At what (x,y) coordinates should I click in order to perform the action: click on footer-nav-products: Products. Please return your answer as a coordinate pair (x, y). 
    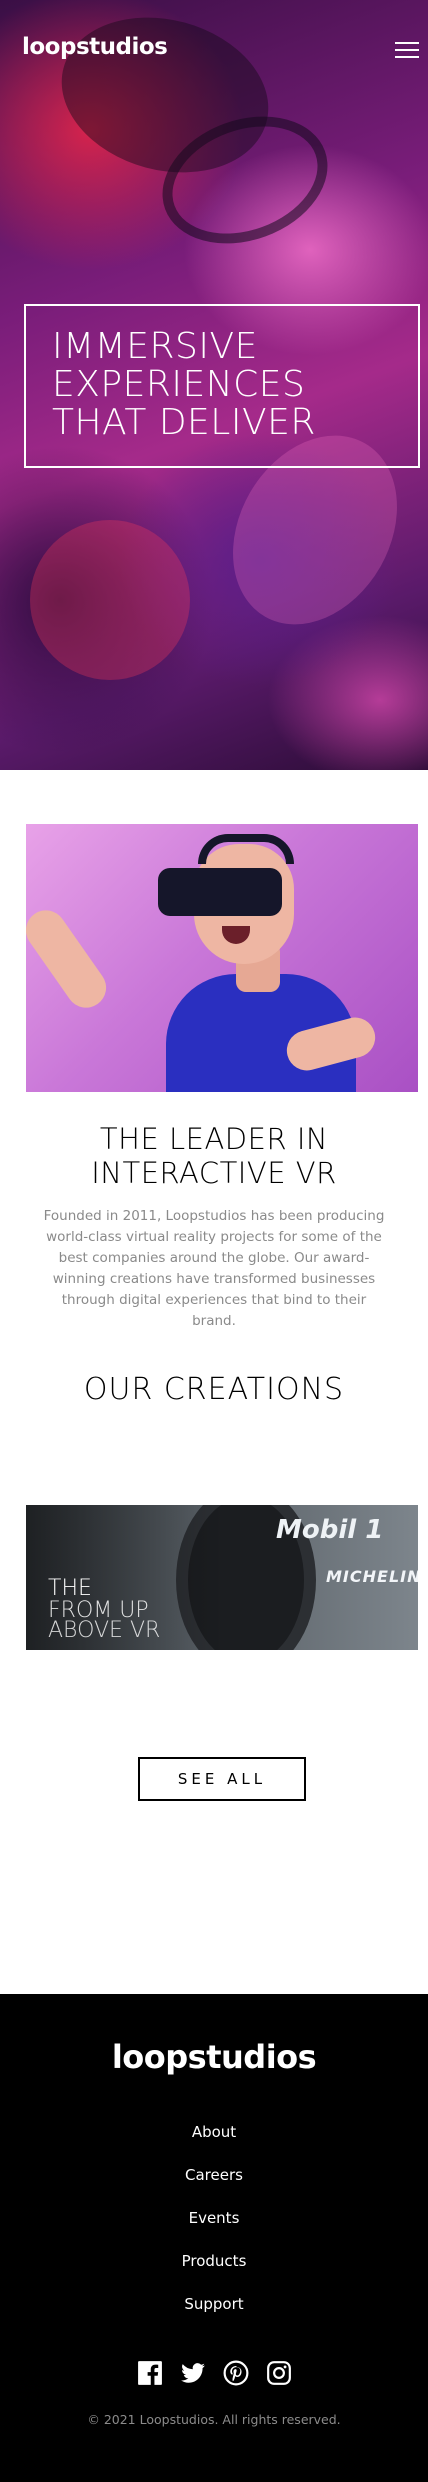
    Looking at the image, I should click on (214, 2272).